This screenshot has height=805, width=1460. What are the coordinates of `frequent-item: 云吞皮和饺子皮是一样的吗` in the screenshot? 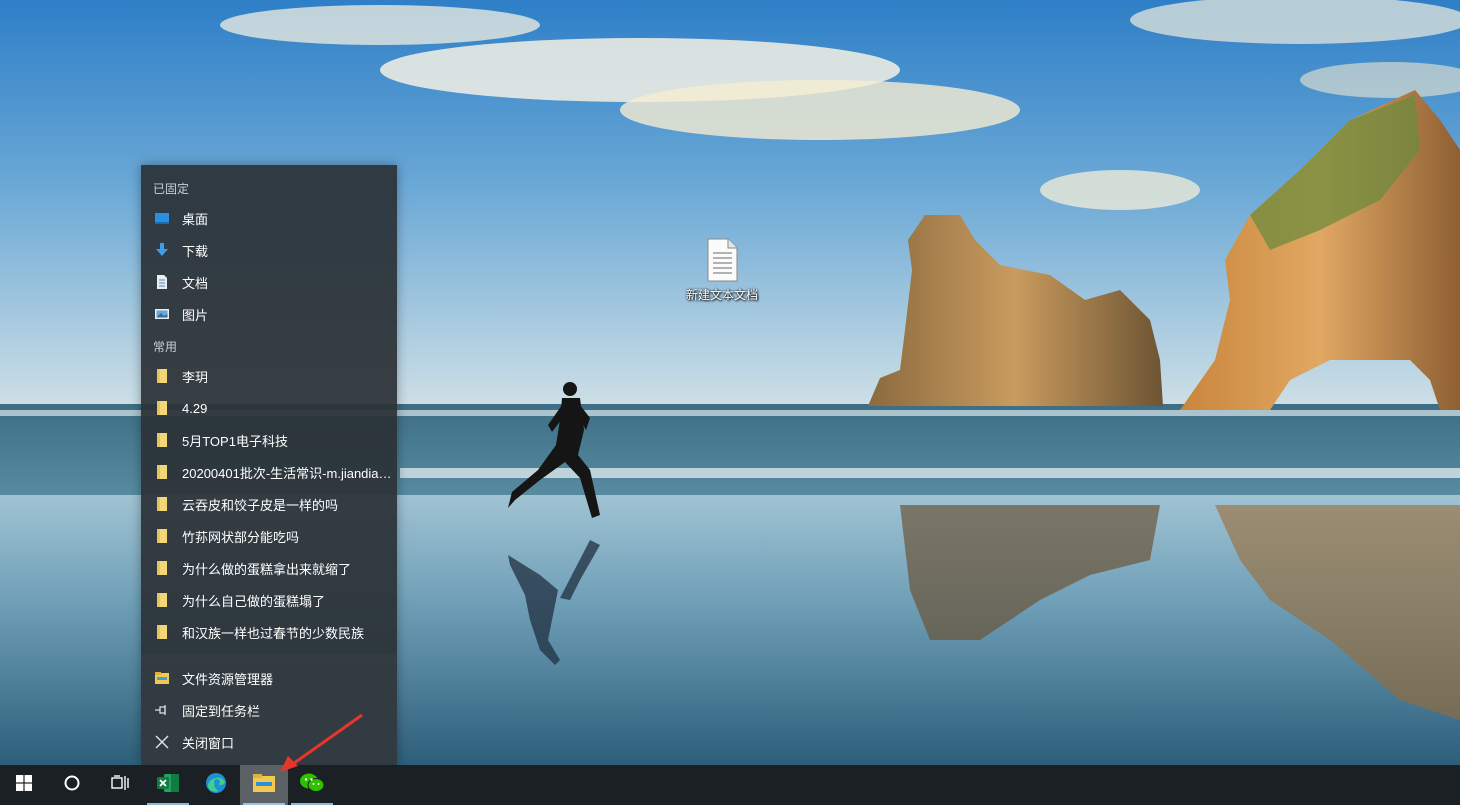 It's located at (269, 504).